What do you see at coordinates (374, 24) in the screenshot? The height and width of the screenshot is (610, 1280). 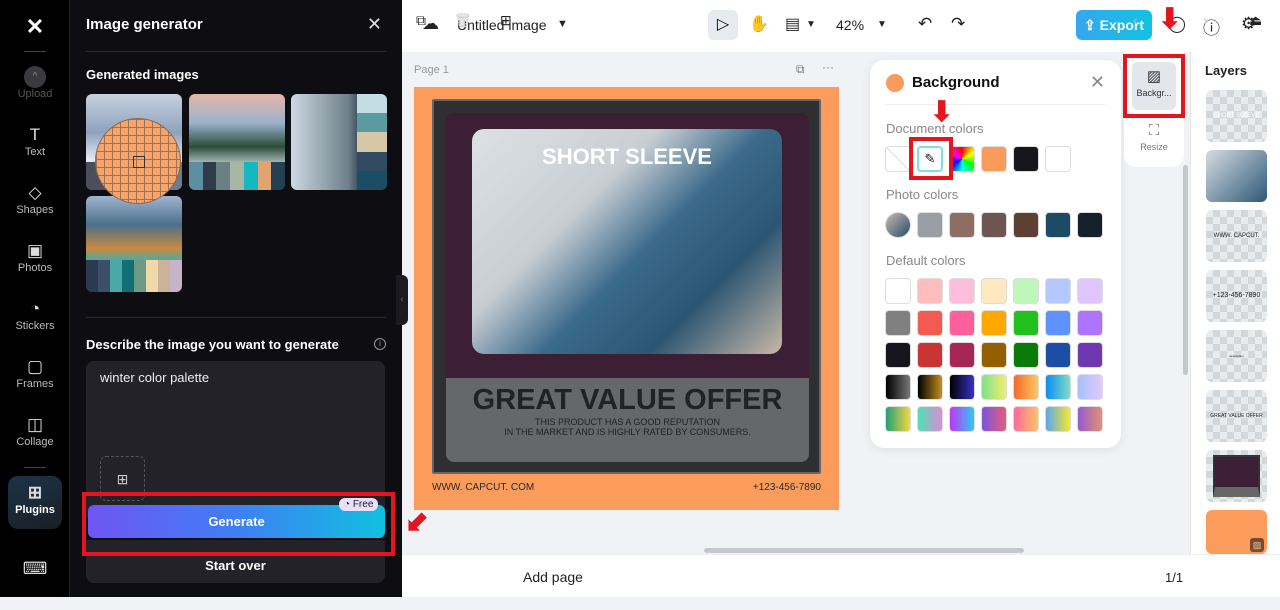 I see `close-panel-icon: ✕` at bounding box center [374, 24].